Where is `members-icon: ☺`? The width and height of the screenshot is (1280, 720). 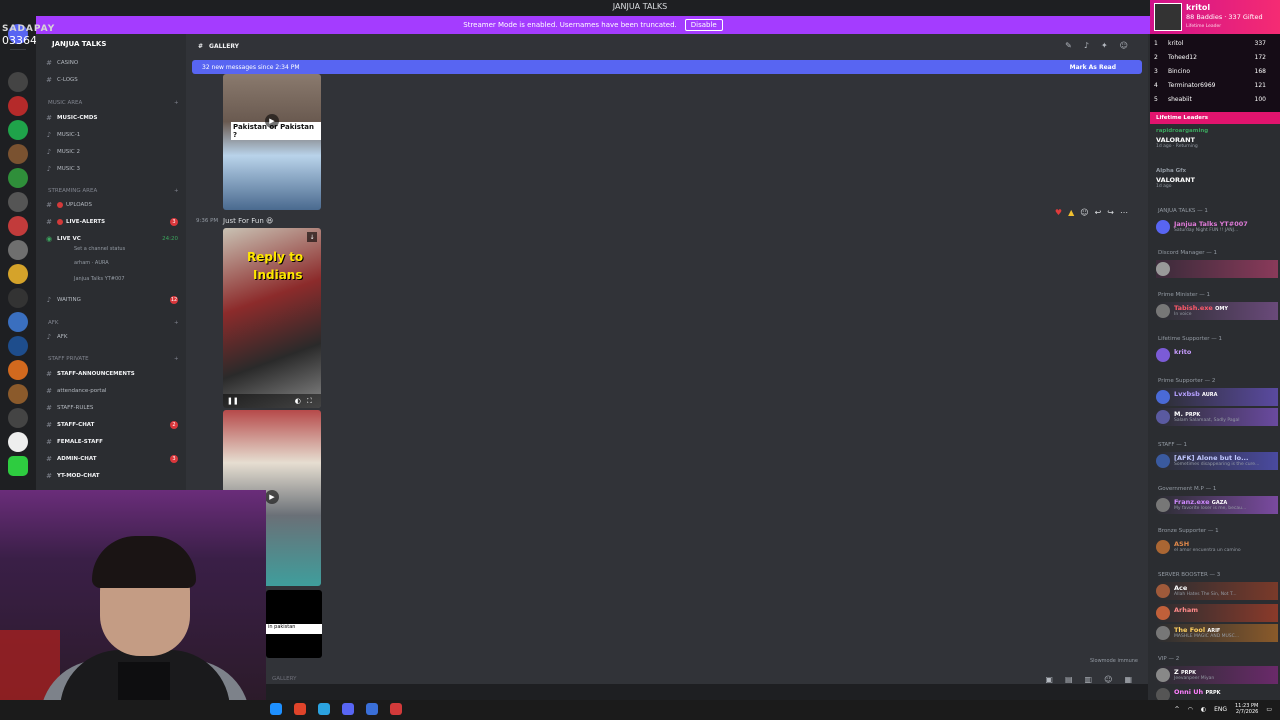 members-icon: ☺ is located at coordinates (1124, 45).